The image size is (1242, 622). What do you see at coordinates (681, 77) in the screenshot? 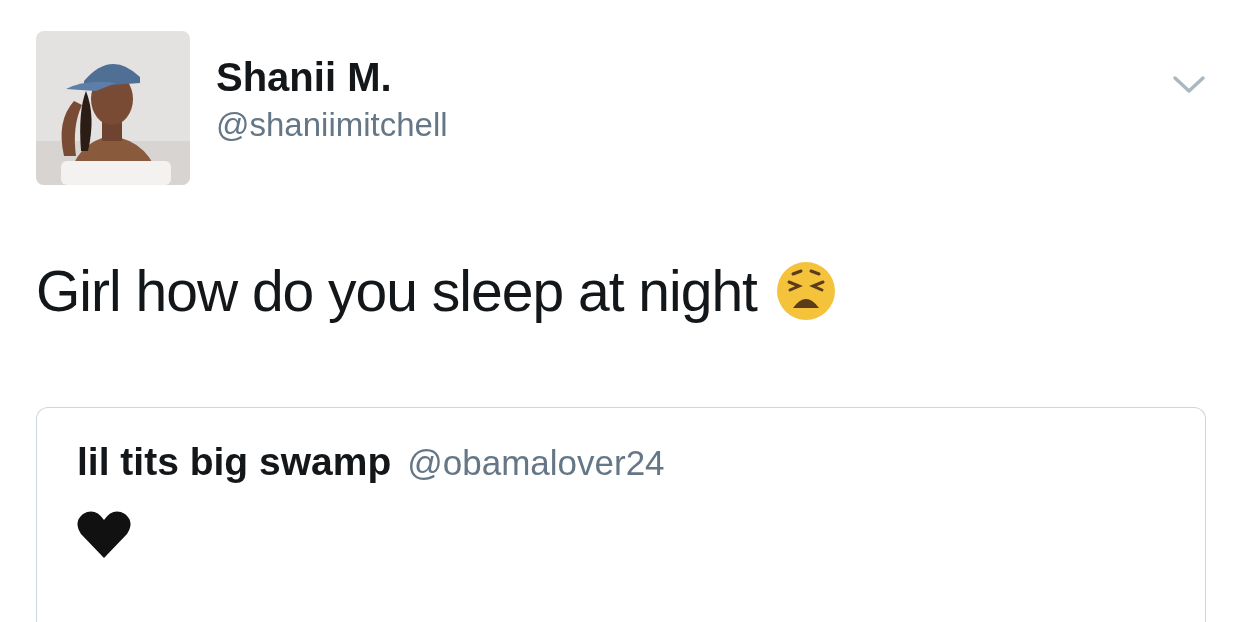
I see `author-name: Shanii M.` at bounding box center [681, 77].